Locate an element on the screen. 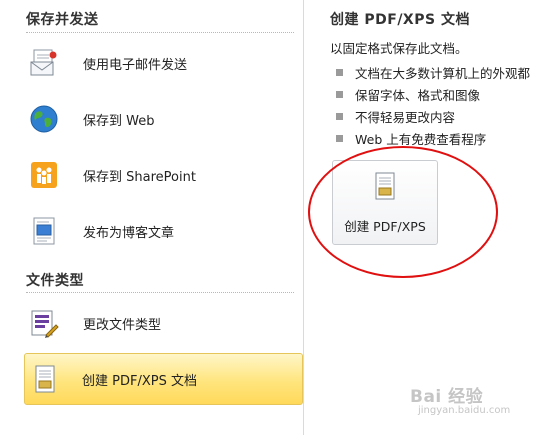  create-pdf-xps-button: 创建 PDF/XPS is located at coordinates (385, 202).